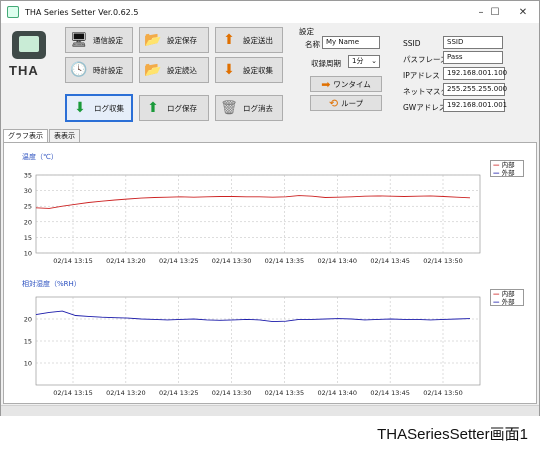 The width and height of the screenshot is (540, 450). What do you see at coordinates (475, 89) in the screenshot?
I see `netmask-field: 255.255.255.000` at bounding box center [475, 89].